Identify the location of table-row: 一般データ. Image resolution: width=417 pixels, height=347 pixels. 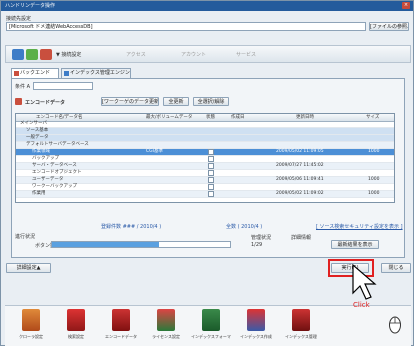
(205, 138).